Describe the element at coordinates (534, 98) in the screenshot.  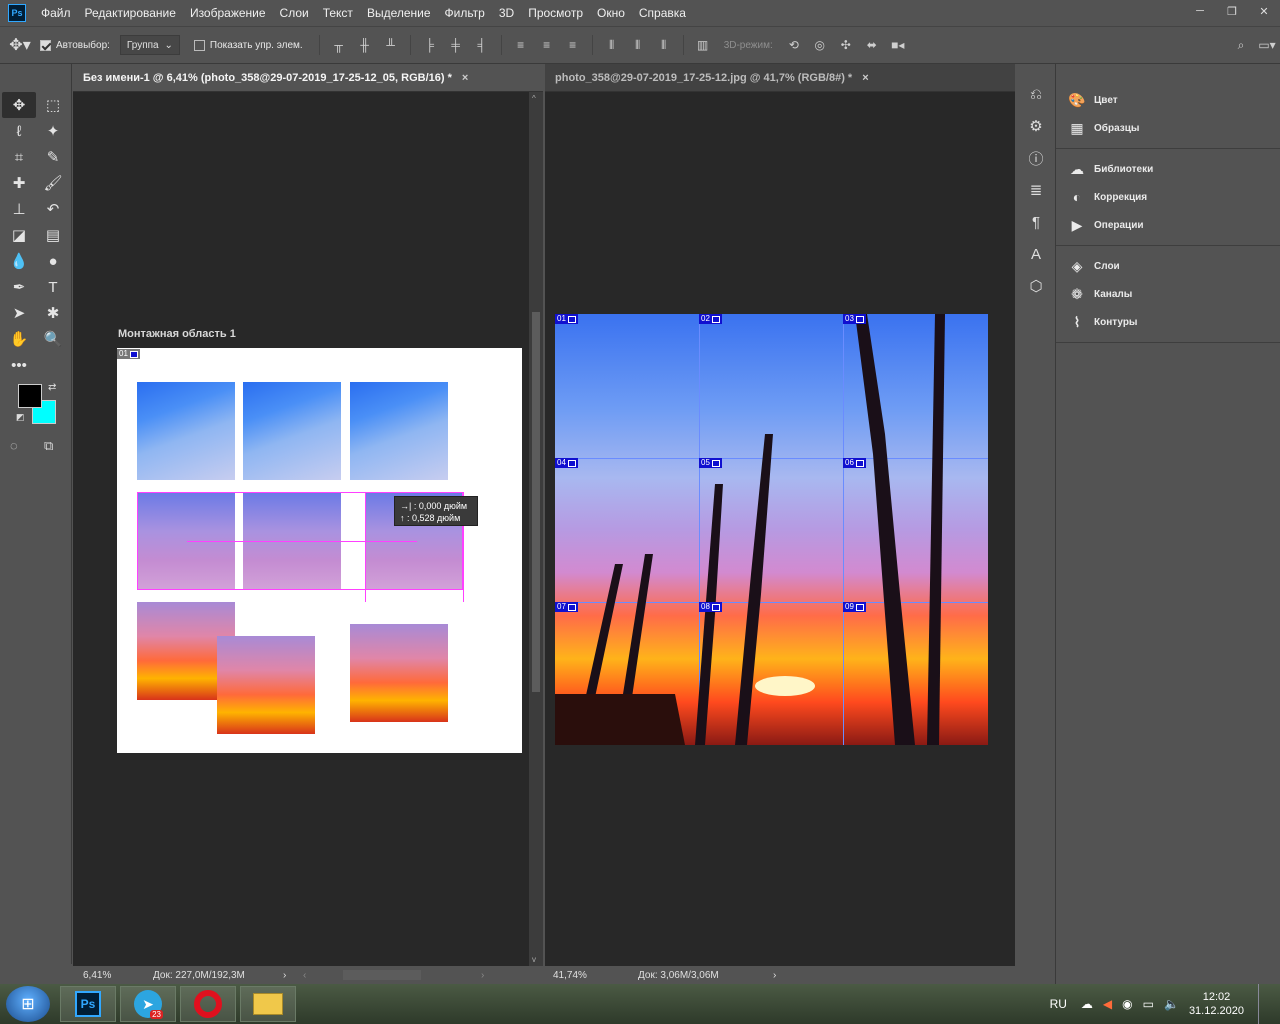
I see `scroll-up-icon: ^` at that location.